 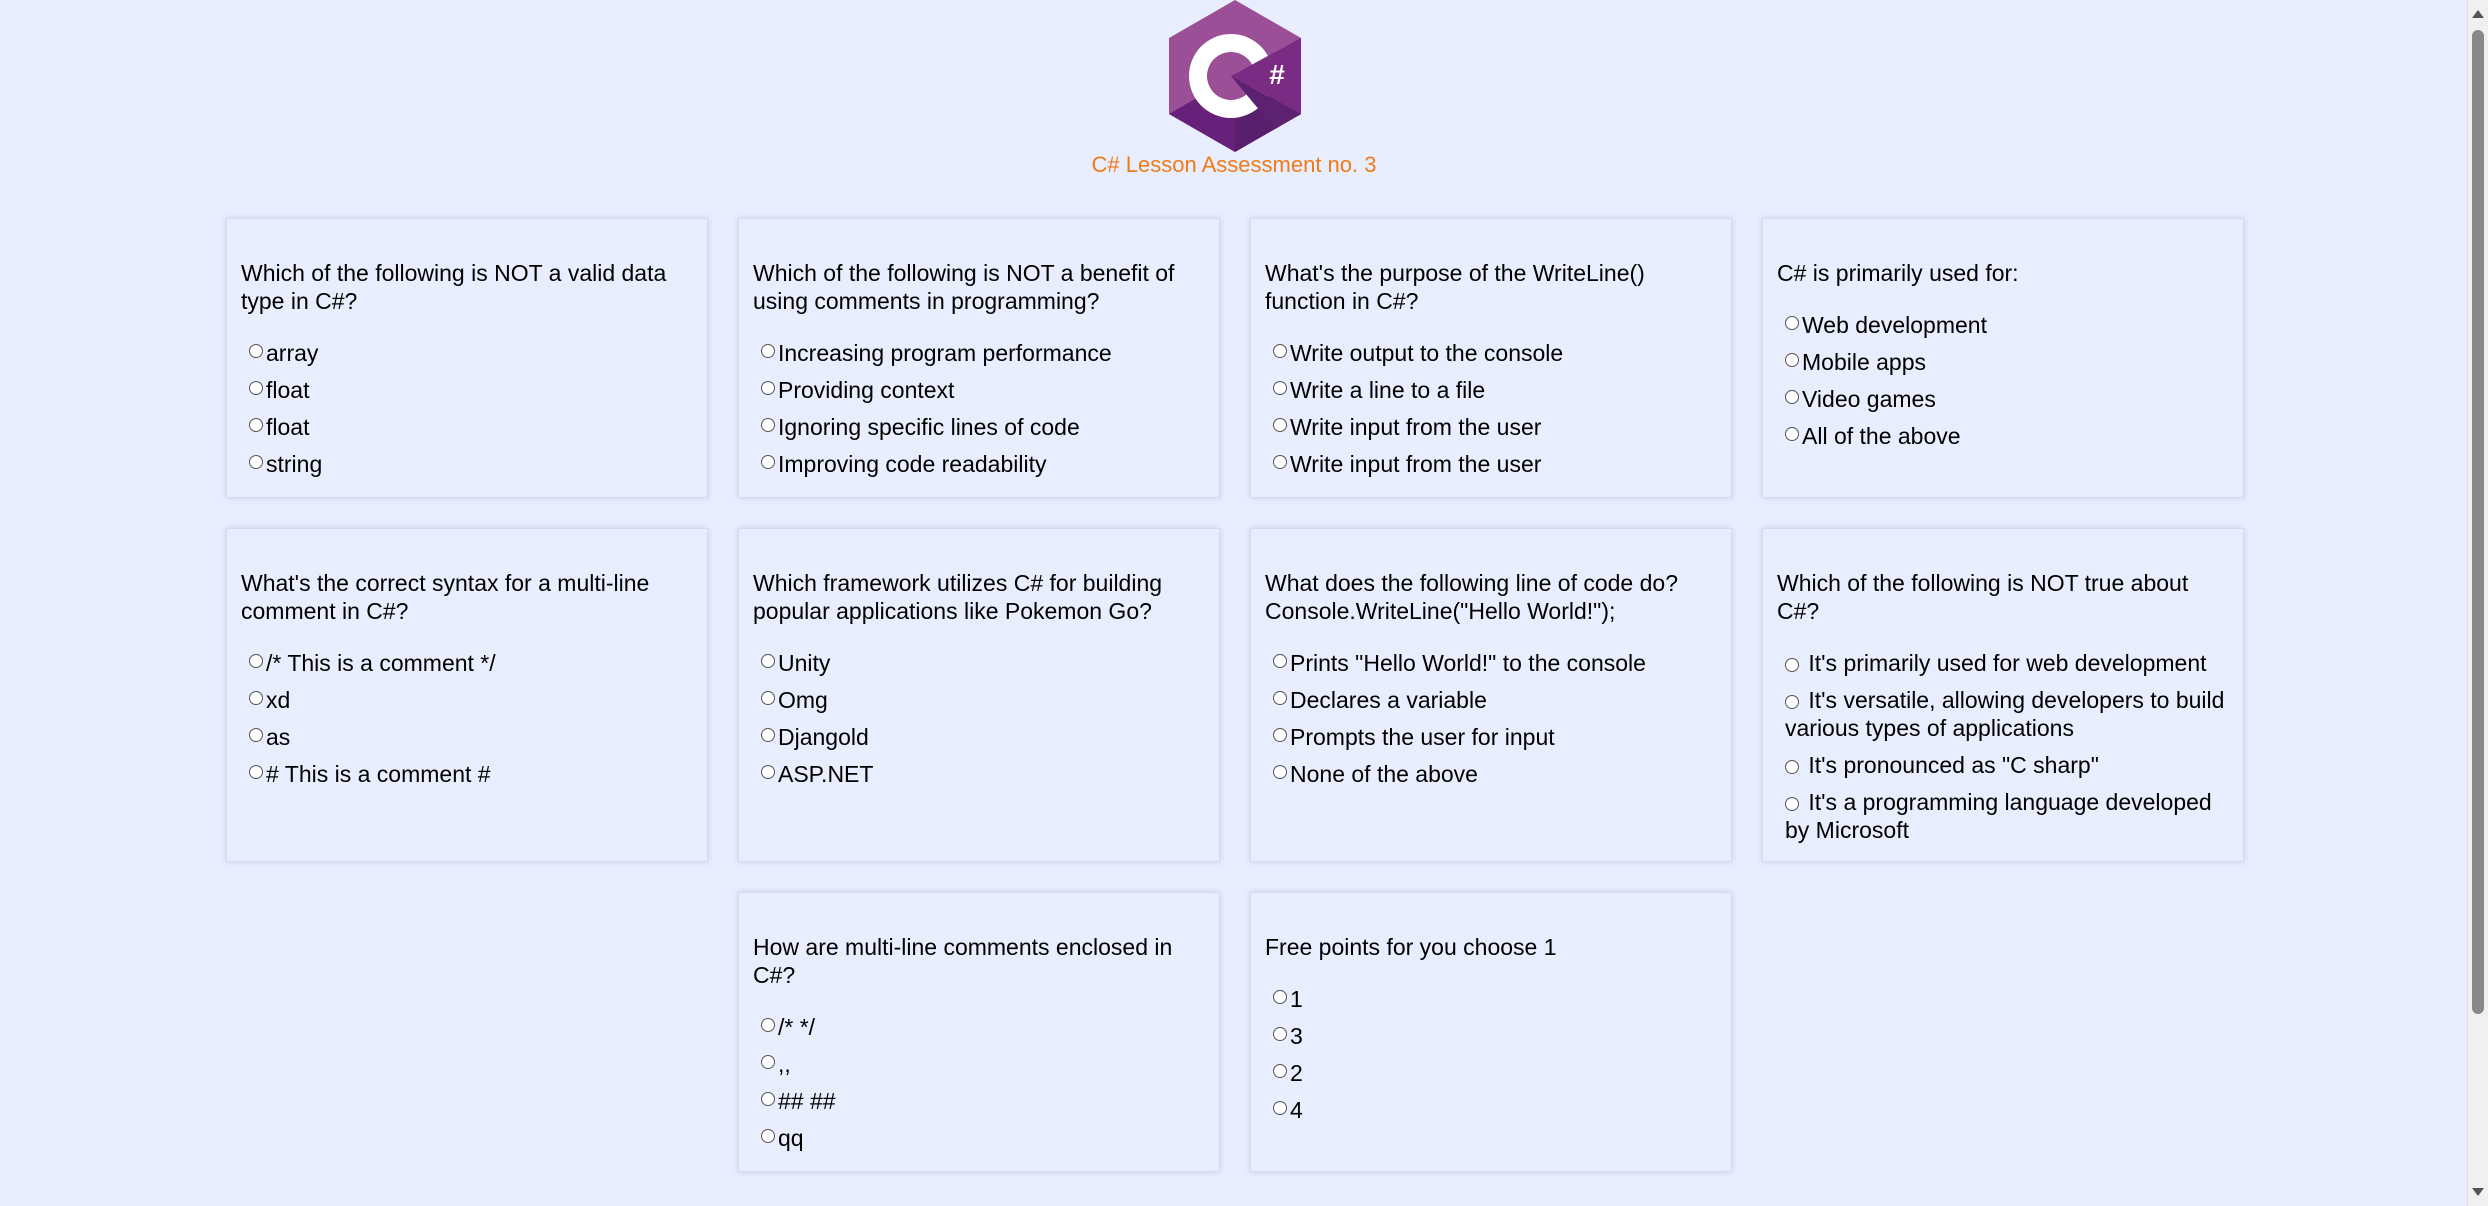 I want to click on answer-option: /* This is a comment */, so click(x=467, y=663).